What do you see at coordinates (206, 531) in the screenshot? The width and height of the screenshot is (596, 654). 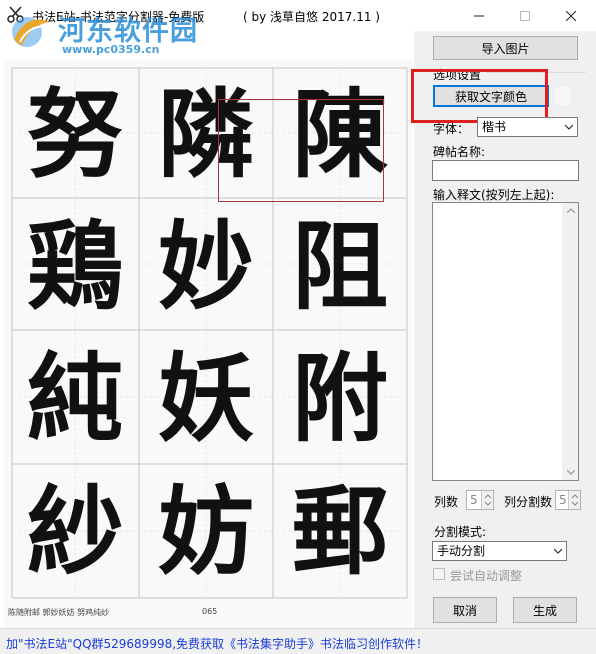 I see `calligraphy-character: 妨` at bounding box center [206, 531].